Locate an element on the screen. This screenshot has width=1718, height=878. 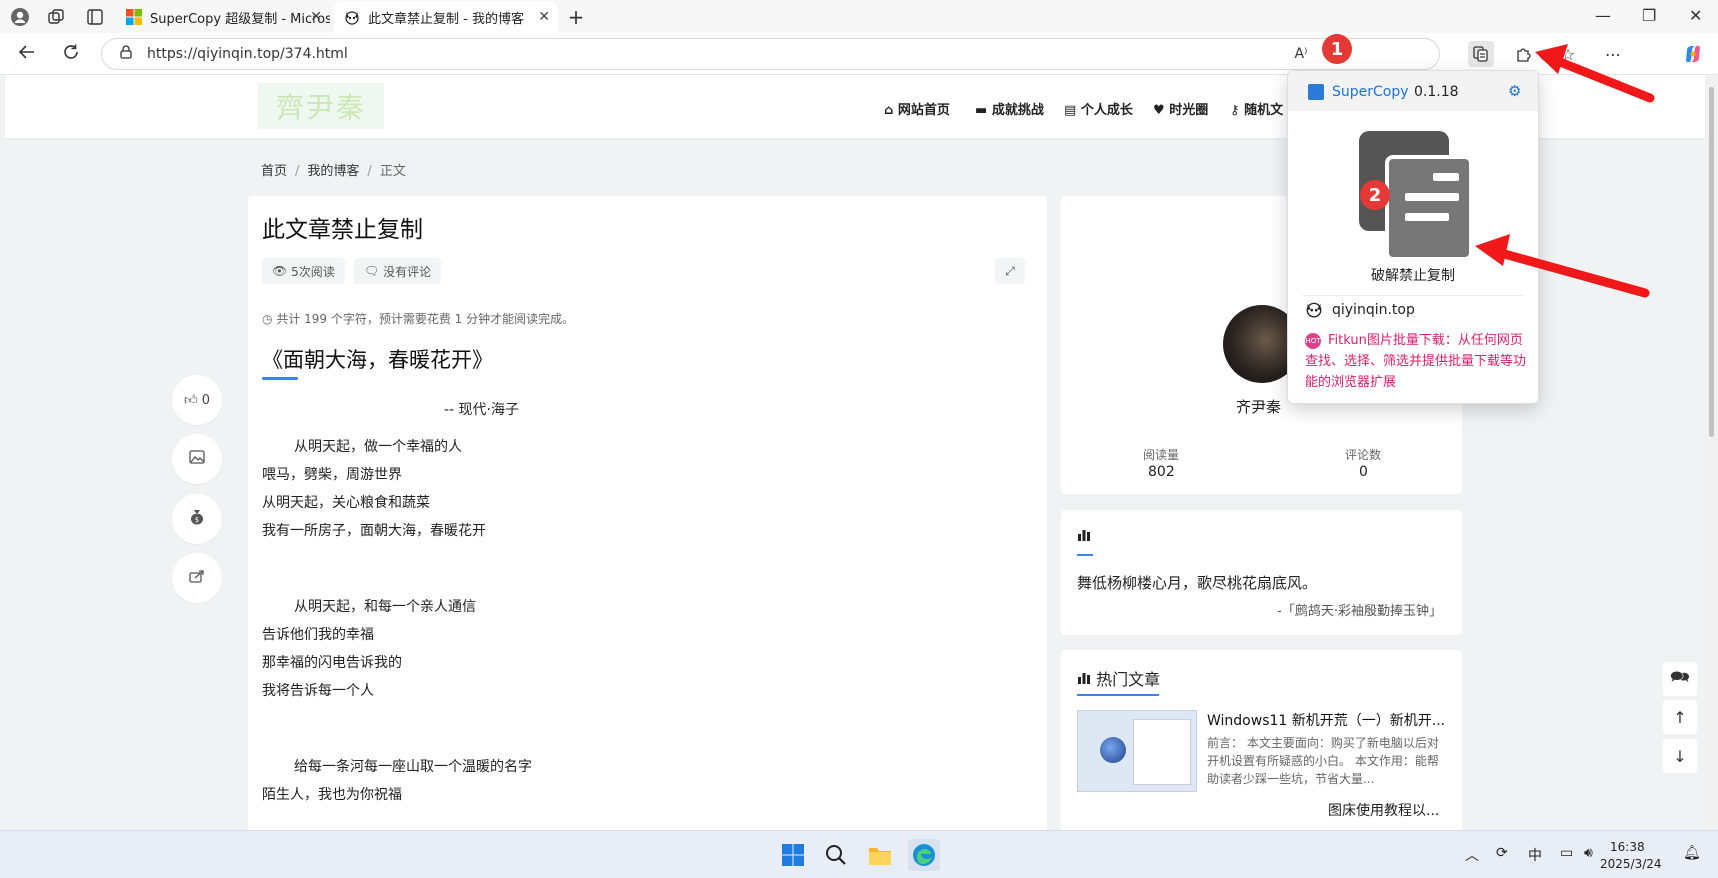
file-explorer-icon is located at coordinates (880, 855).